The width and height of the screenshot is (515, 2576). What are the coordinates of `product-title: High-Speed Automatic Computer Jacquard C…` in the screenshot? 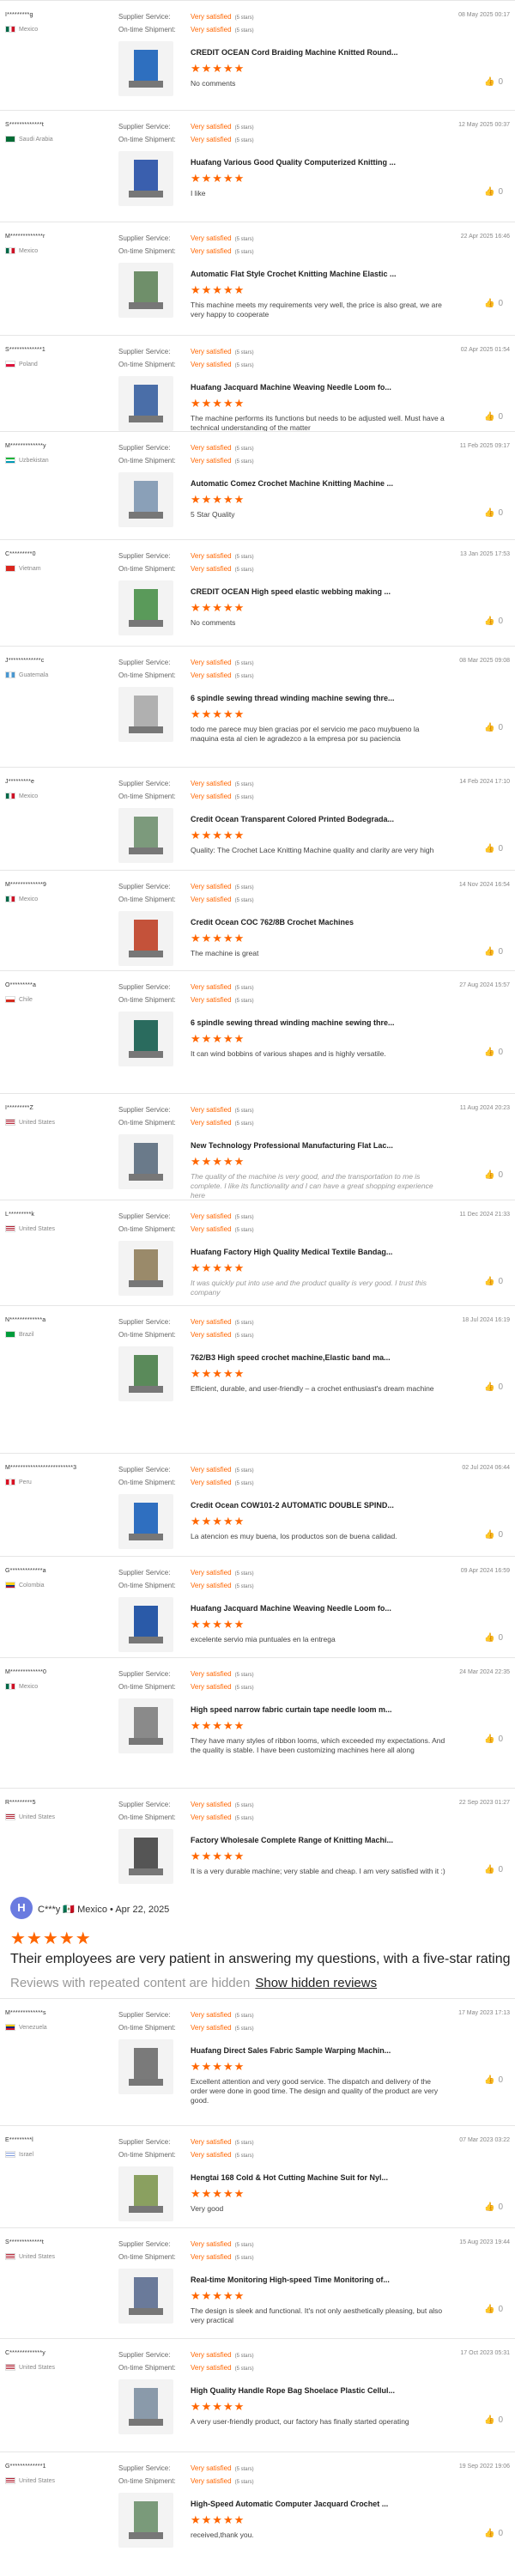 It's located at (289, 2504).